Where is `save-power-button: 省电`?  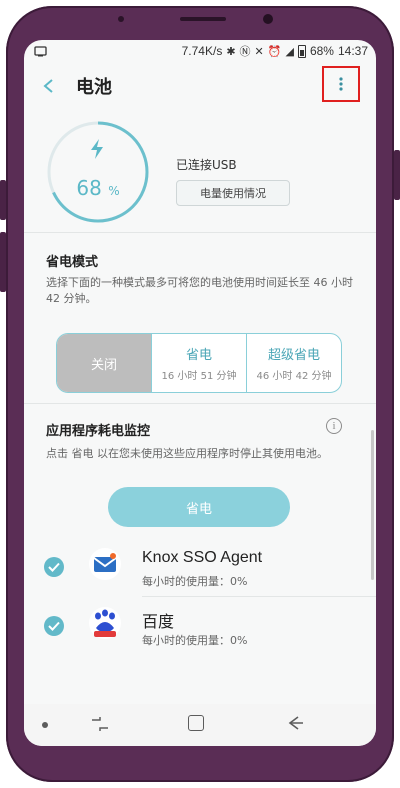 save-power-button: 省电 is located at coordinates (199, 507).